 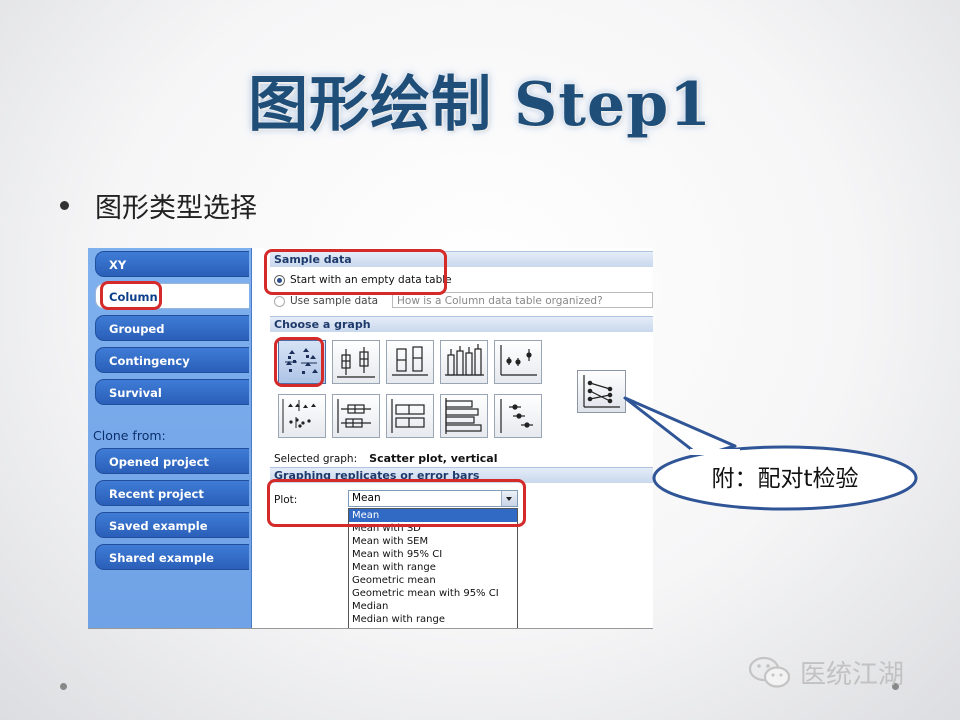 I want to click on dropdown-option: Median with range, so click(x=433, y=619).